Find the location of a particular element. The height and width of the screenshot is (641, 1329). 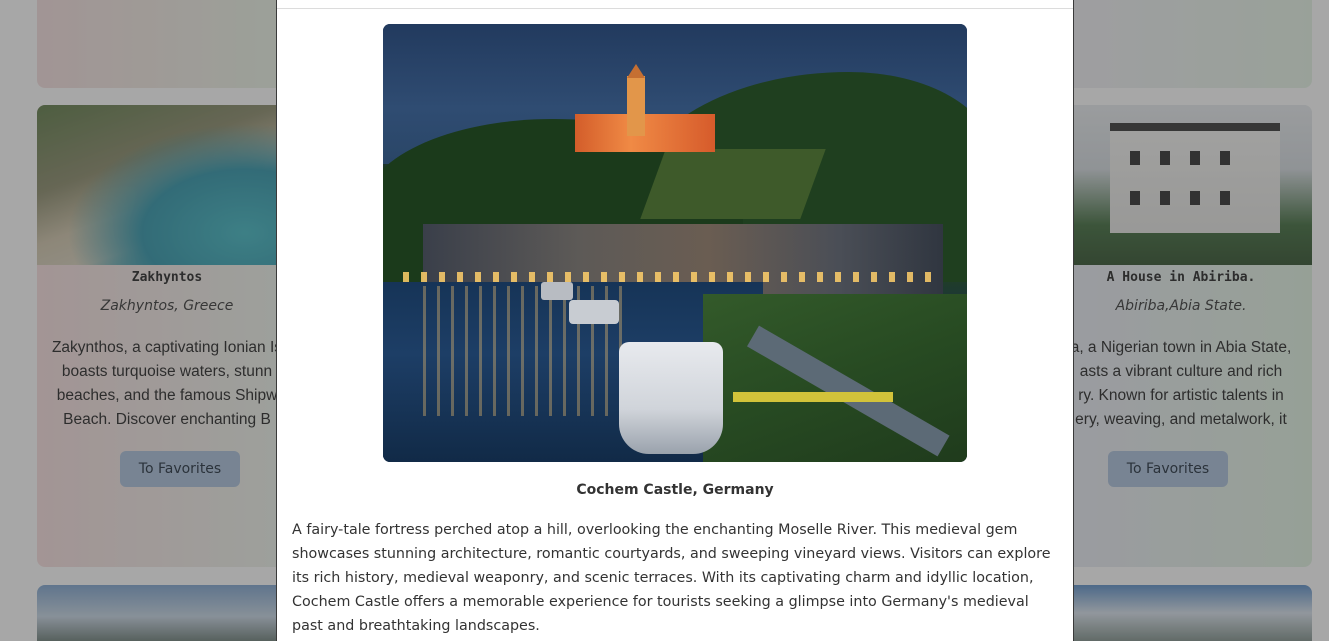

river-boat is located at coordinates (671, 398).